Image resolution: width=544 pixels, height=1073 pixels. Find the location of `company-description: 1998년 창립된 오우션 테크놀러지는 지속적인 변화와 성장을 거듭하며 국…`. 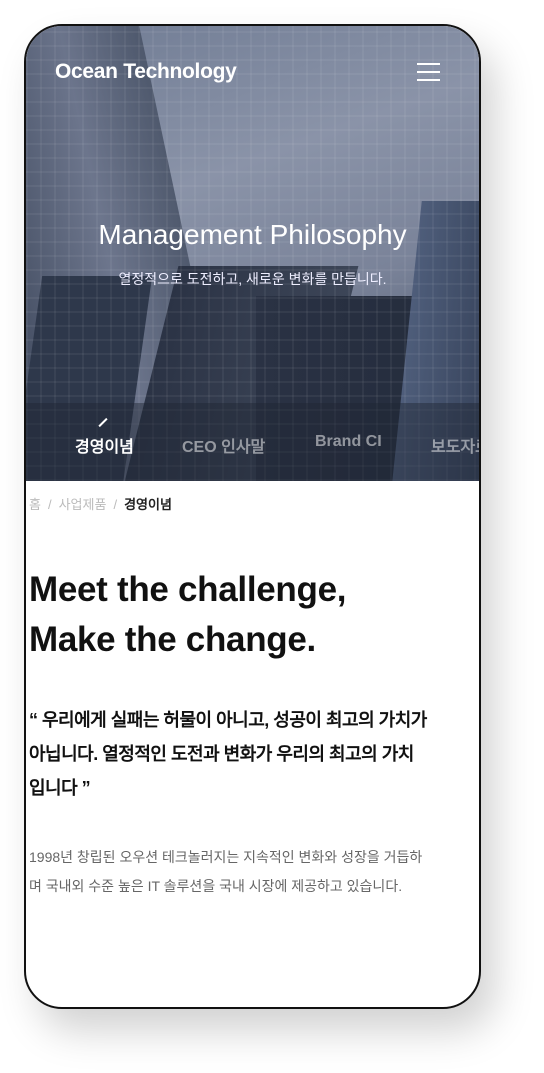

company-description: 1998년 창립된 오우션 테크놀러지는 지속적인 변화와 성장을 거듭하며 국… is located at coordinates (226, 871).